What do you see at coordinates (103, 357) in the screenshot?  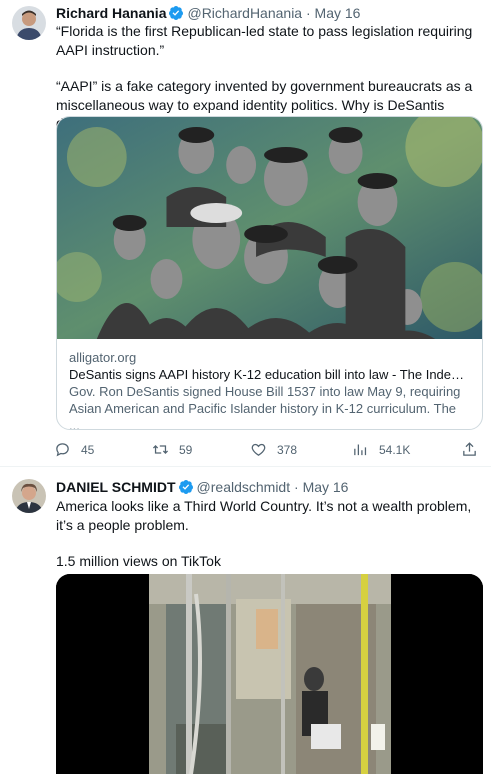 I see `card-domain: alligator.org` at bounding box center [103, 357].